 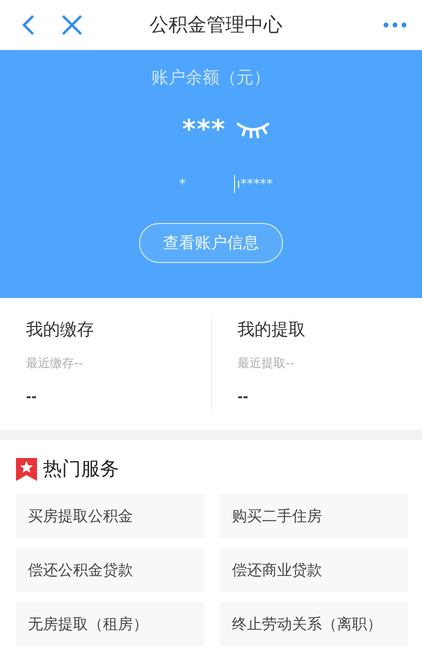 I want to click on star-bookmark-icon, so click(x=26, y=469).